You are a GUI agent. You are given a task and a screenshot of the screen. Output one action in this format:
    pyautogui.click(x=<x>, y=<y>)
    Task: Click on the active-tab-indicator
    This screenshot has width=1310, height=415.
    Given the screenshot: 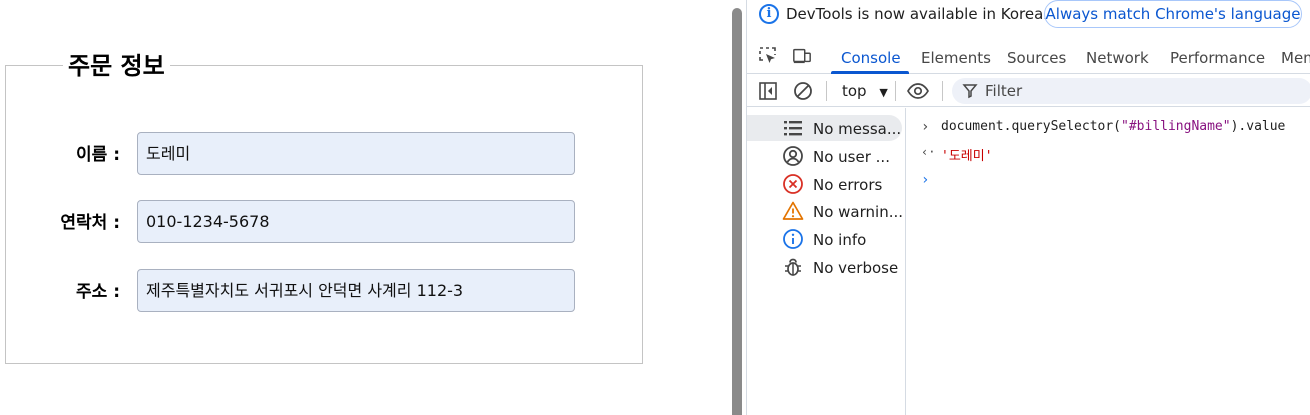 What is the action you would take?
    pyautogui.click(x=870, y=72)
    